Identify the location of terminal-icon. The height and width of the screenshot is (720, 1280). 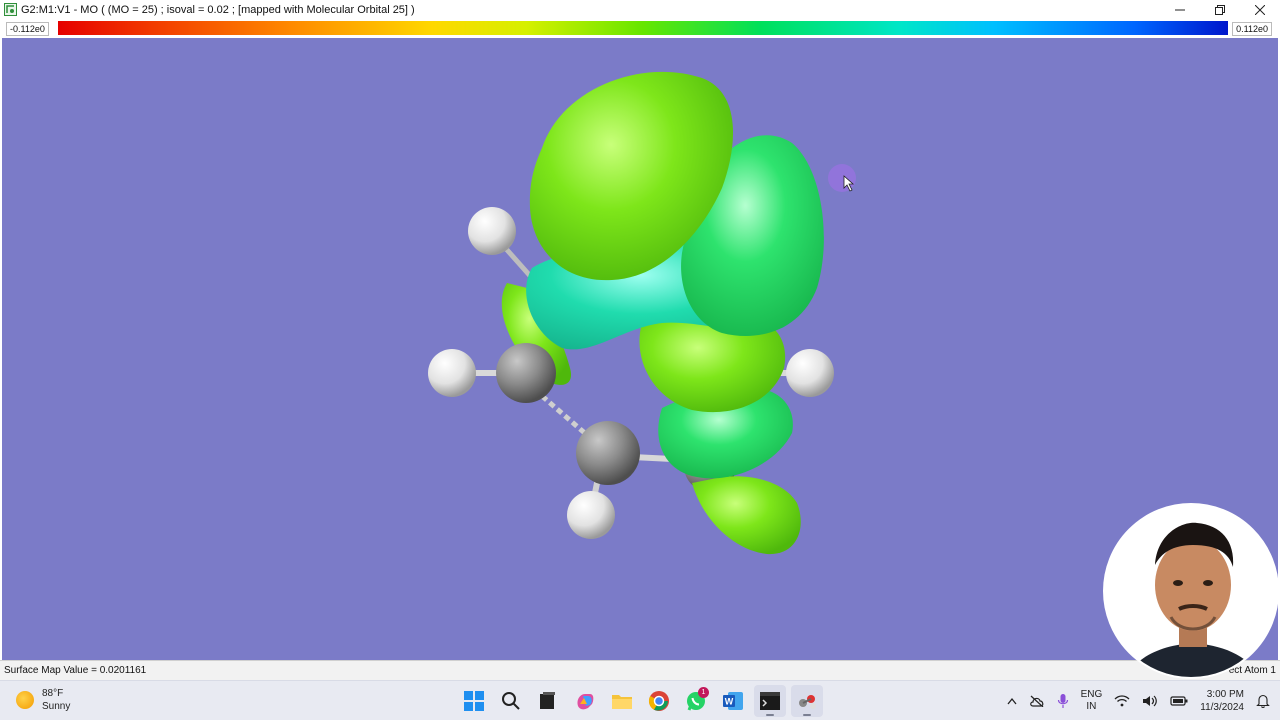
(547, 700).